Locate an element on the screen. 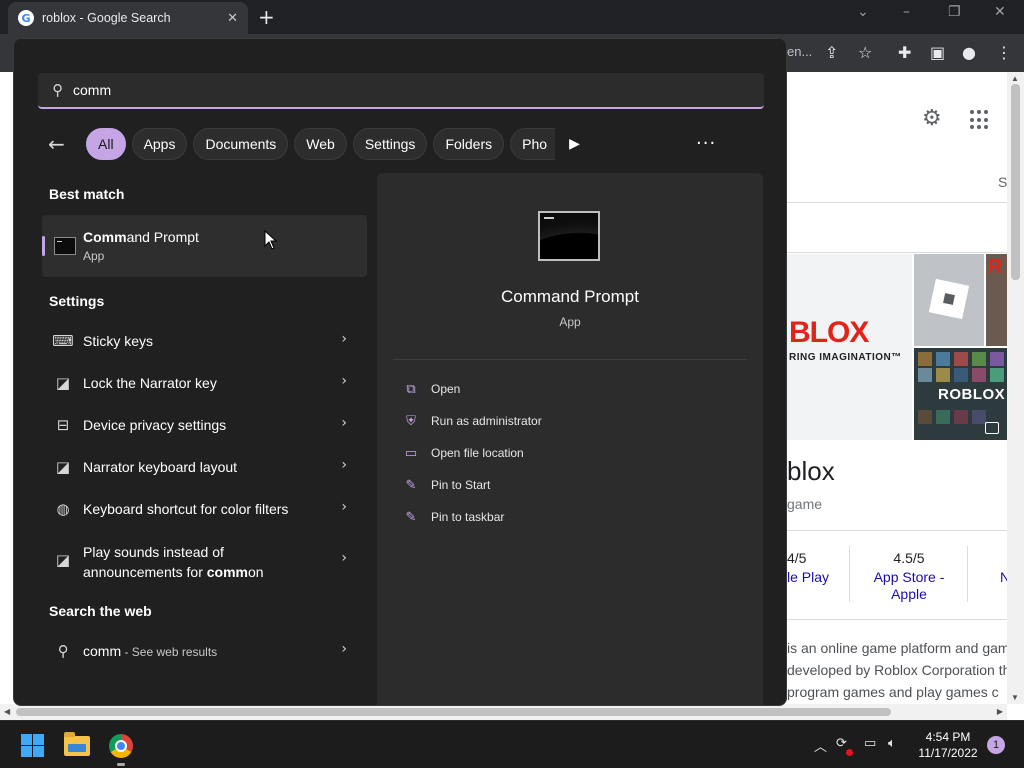 The height and width of the screenshot is (768, 1024). filter-web: Web is located at coordinates (320, 144).